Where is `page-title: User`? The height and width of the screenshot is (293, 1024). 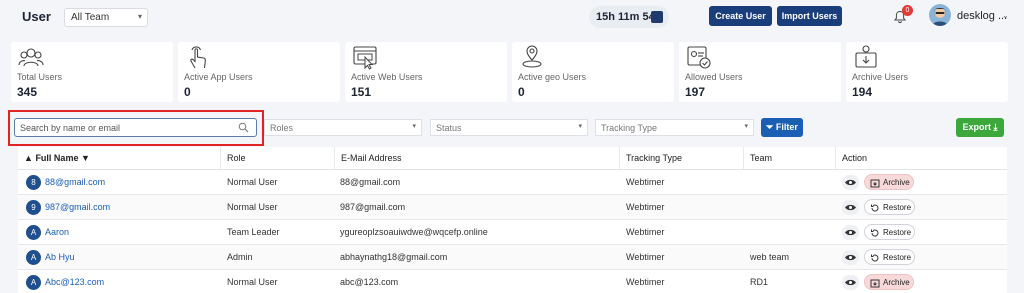 page-title: User is located at coordinates (36, 16).